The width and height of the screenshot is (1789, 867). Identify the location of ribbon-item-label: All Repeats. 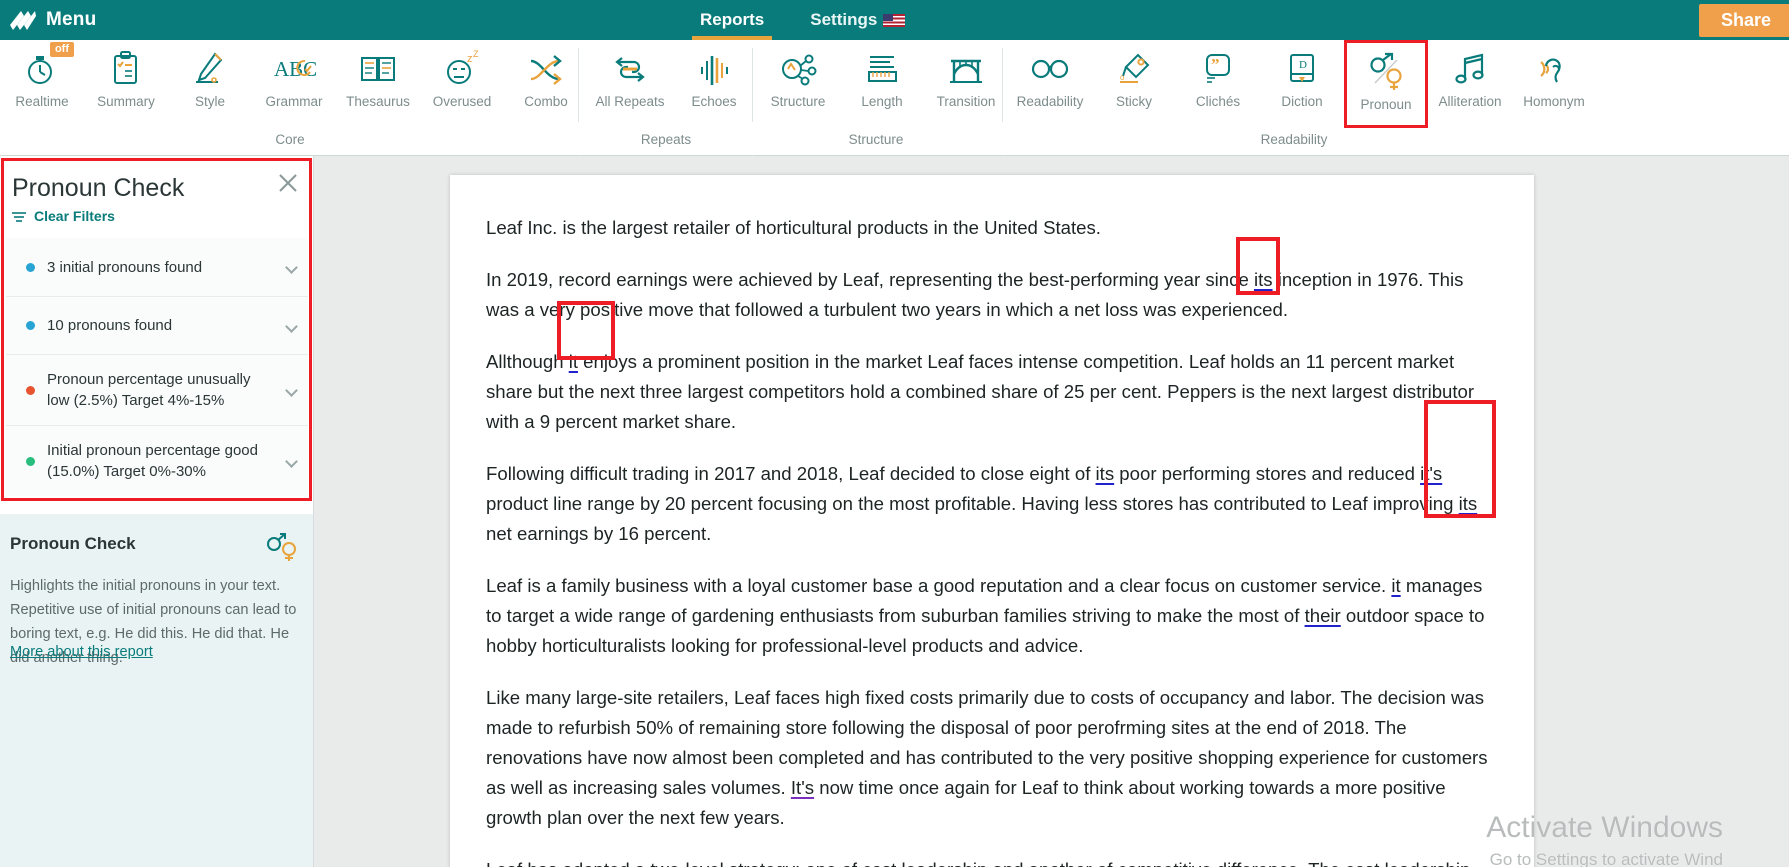
(630, 101).